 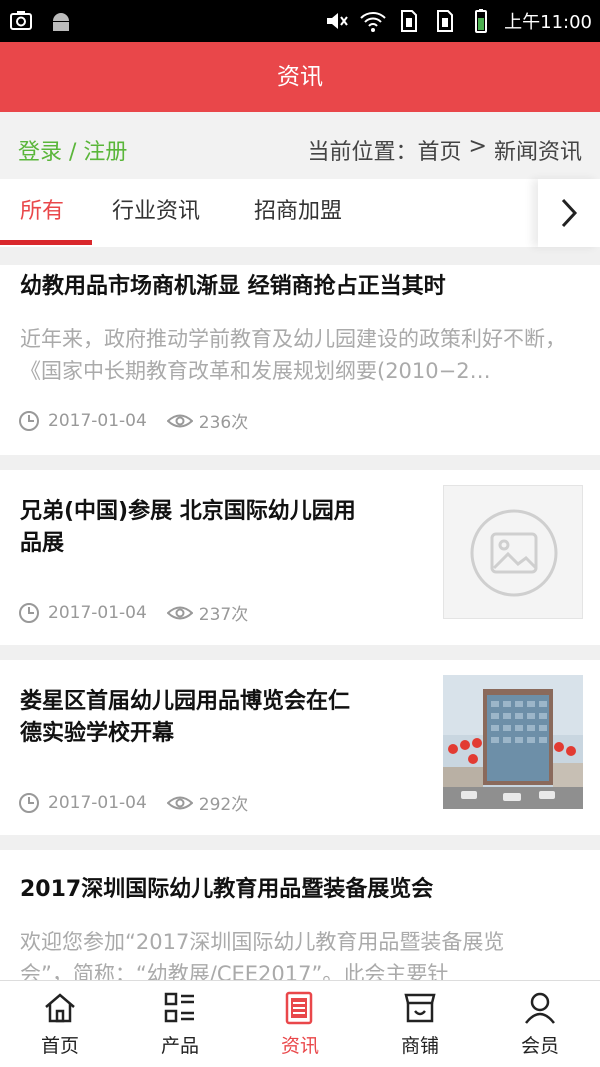 I want to click on breadcrumb-row: 登录 / 注册 当前位置： 首页 > 新闻资讯, so click(x=300, y=145).